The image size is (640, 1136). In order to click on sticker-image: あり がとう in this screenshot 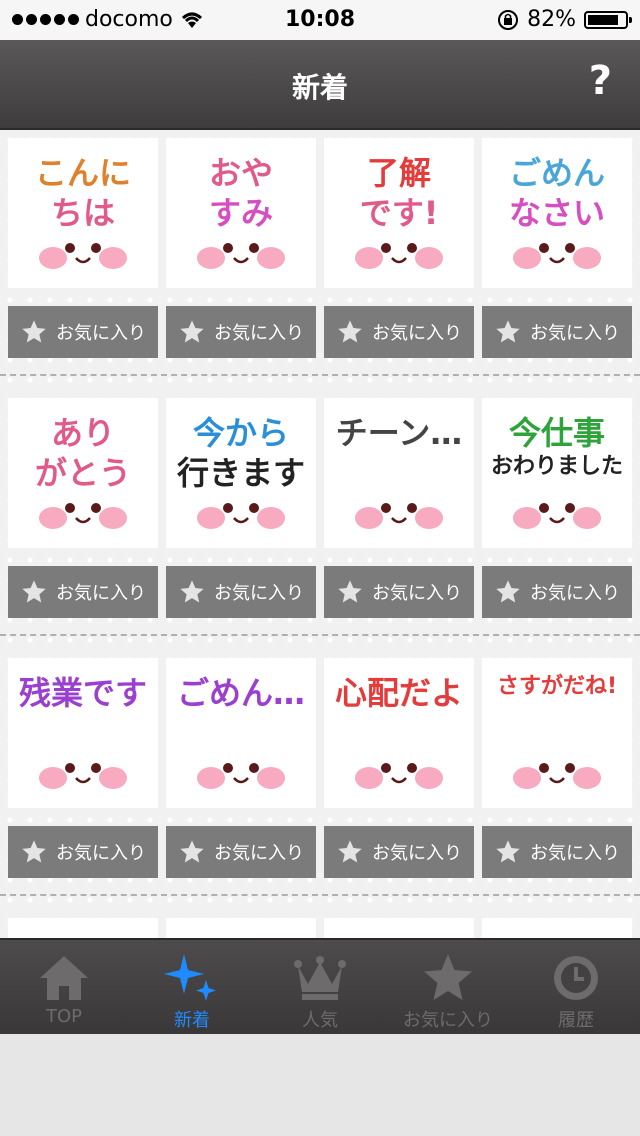, I will do `click(83, 473)`.